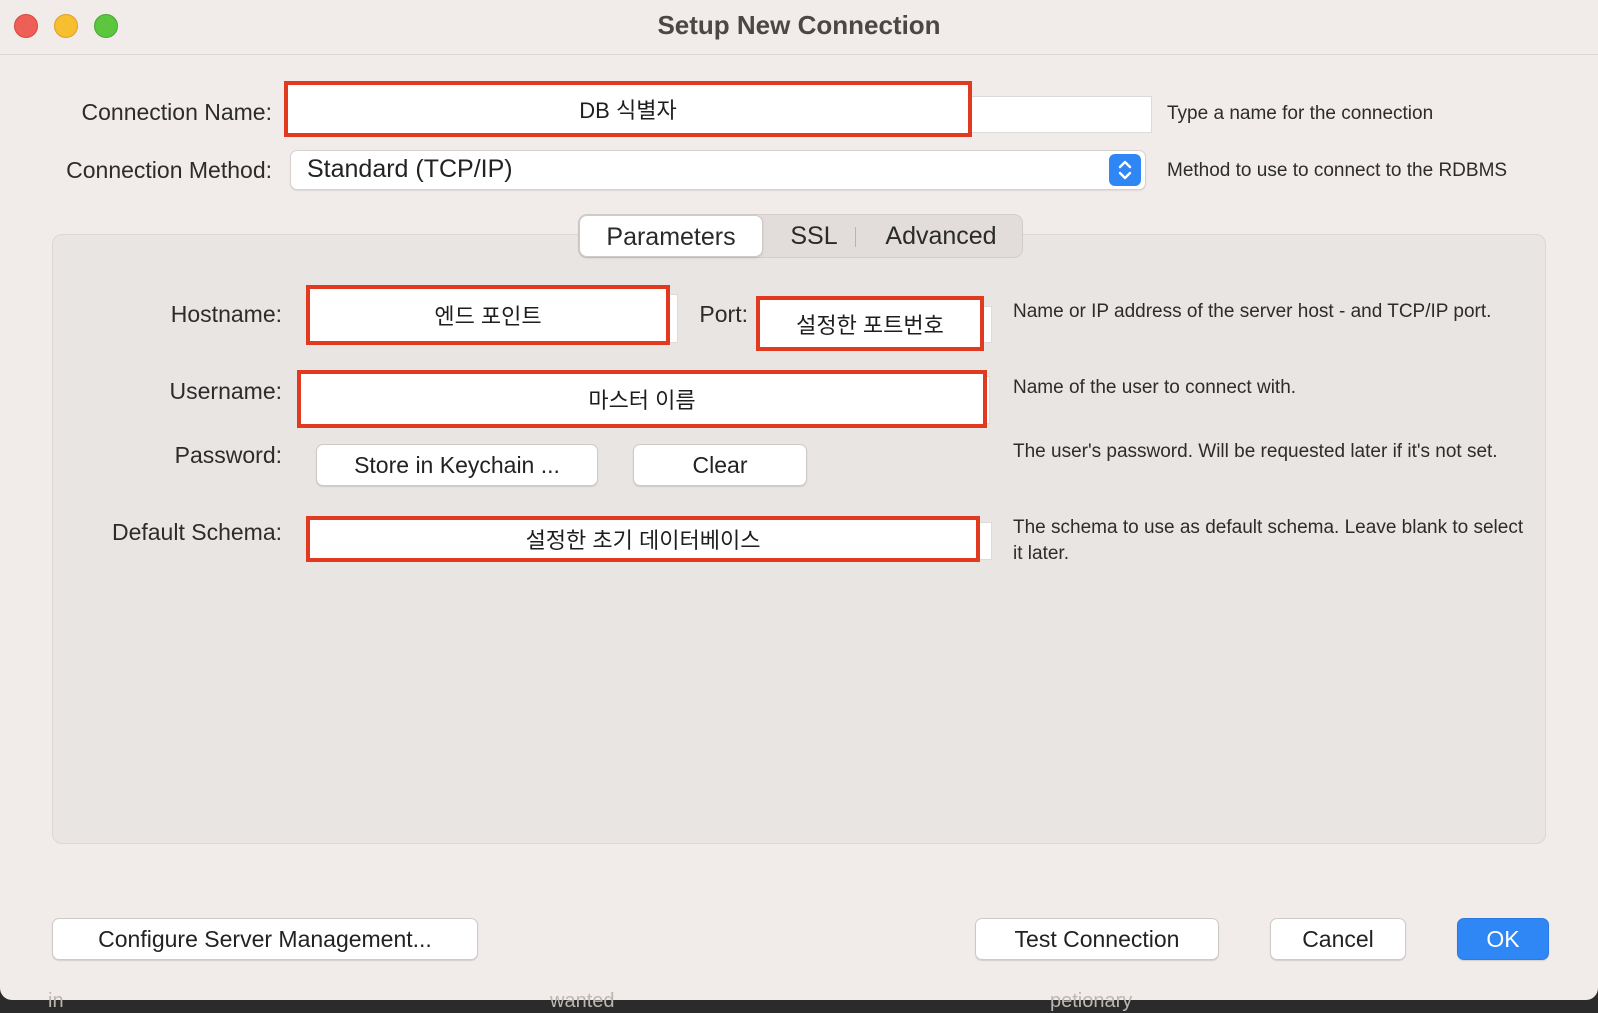 The height and width of the screenshot is (1013, 1598). Describe the element at coordinates (1337, 170) in the screenshot. I see `connection-method-hint: Method to use to connect to the RDBMS` at that location.